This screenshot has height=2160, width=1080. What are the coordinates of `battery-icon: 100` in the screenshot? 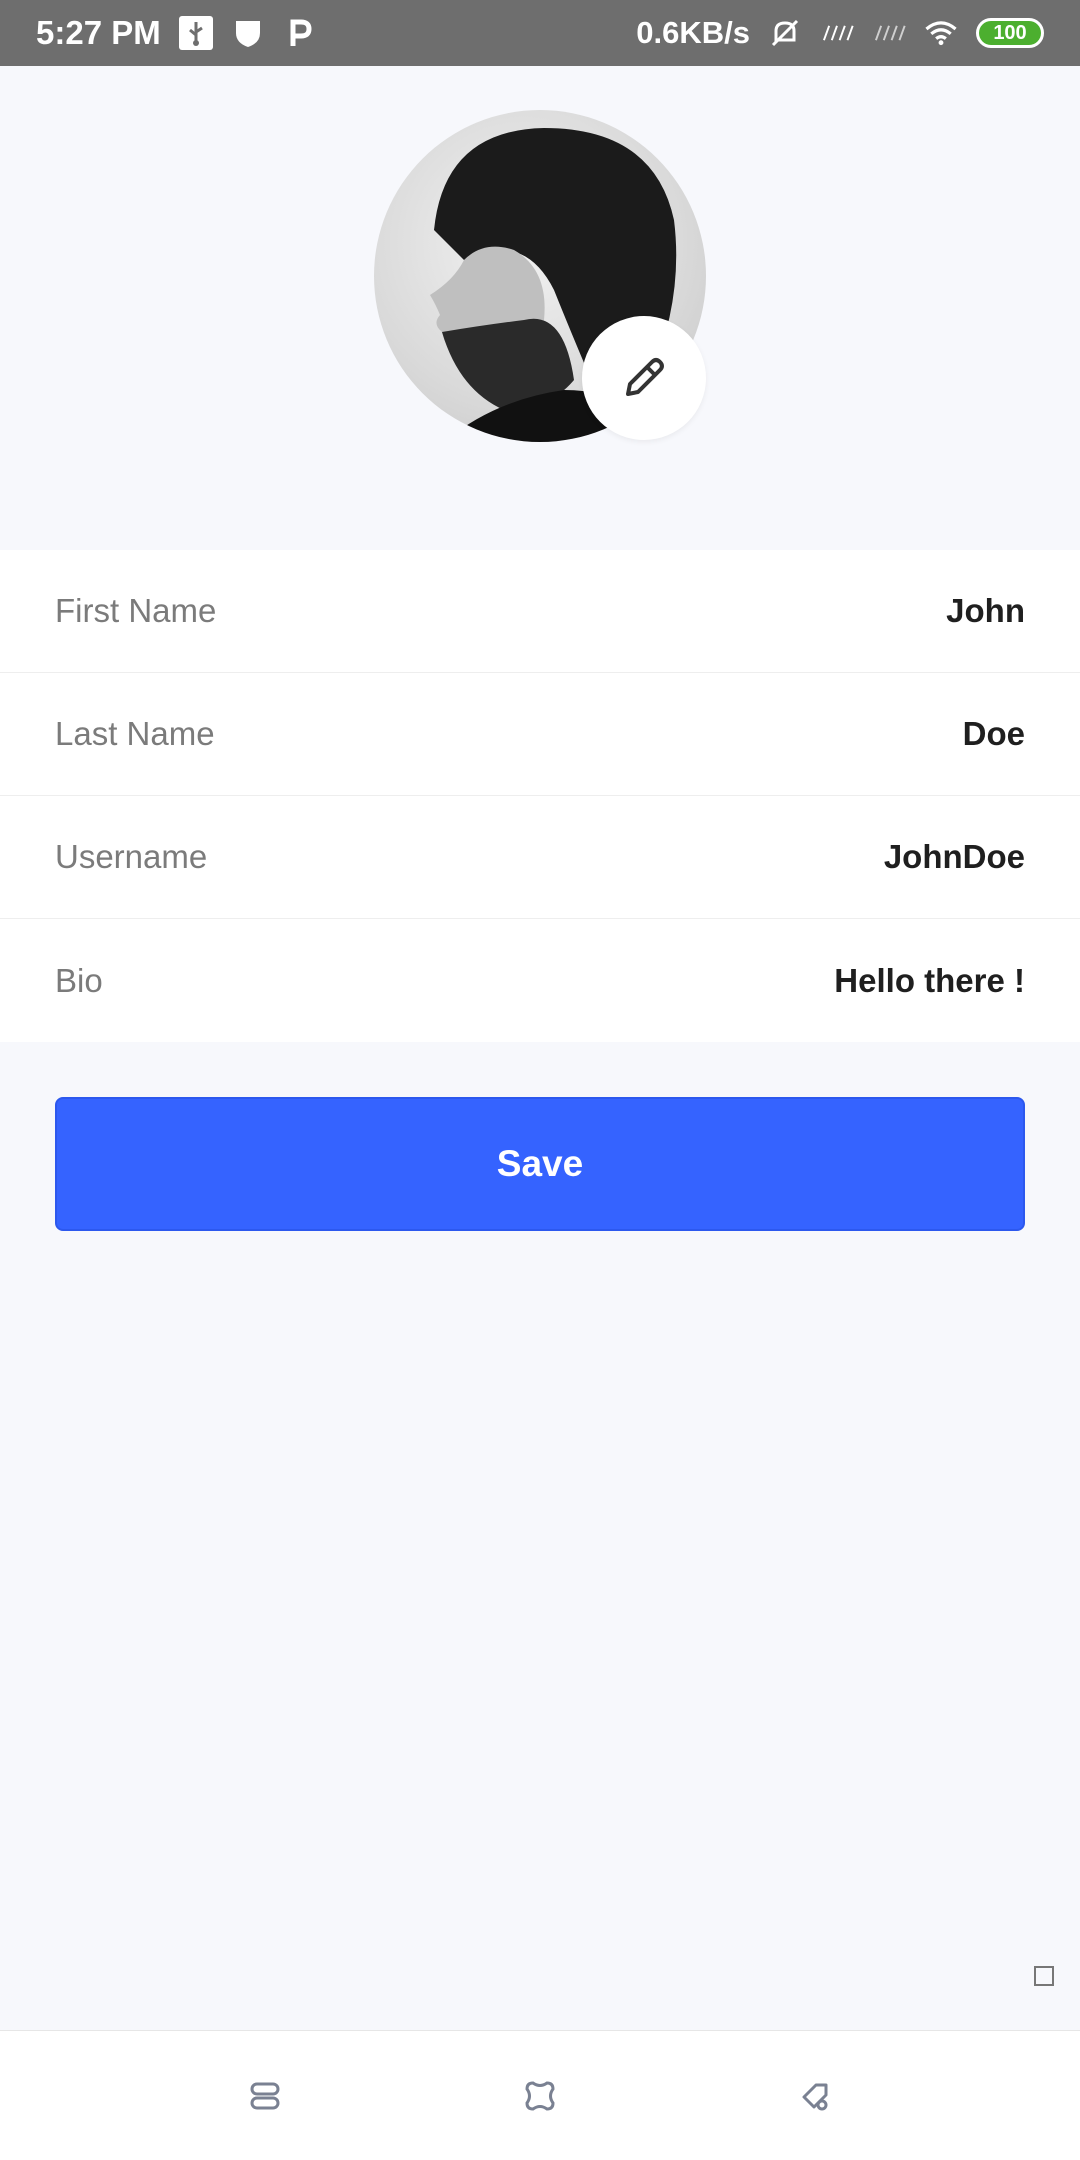 It's located at (1010, 33).